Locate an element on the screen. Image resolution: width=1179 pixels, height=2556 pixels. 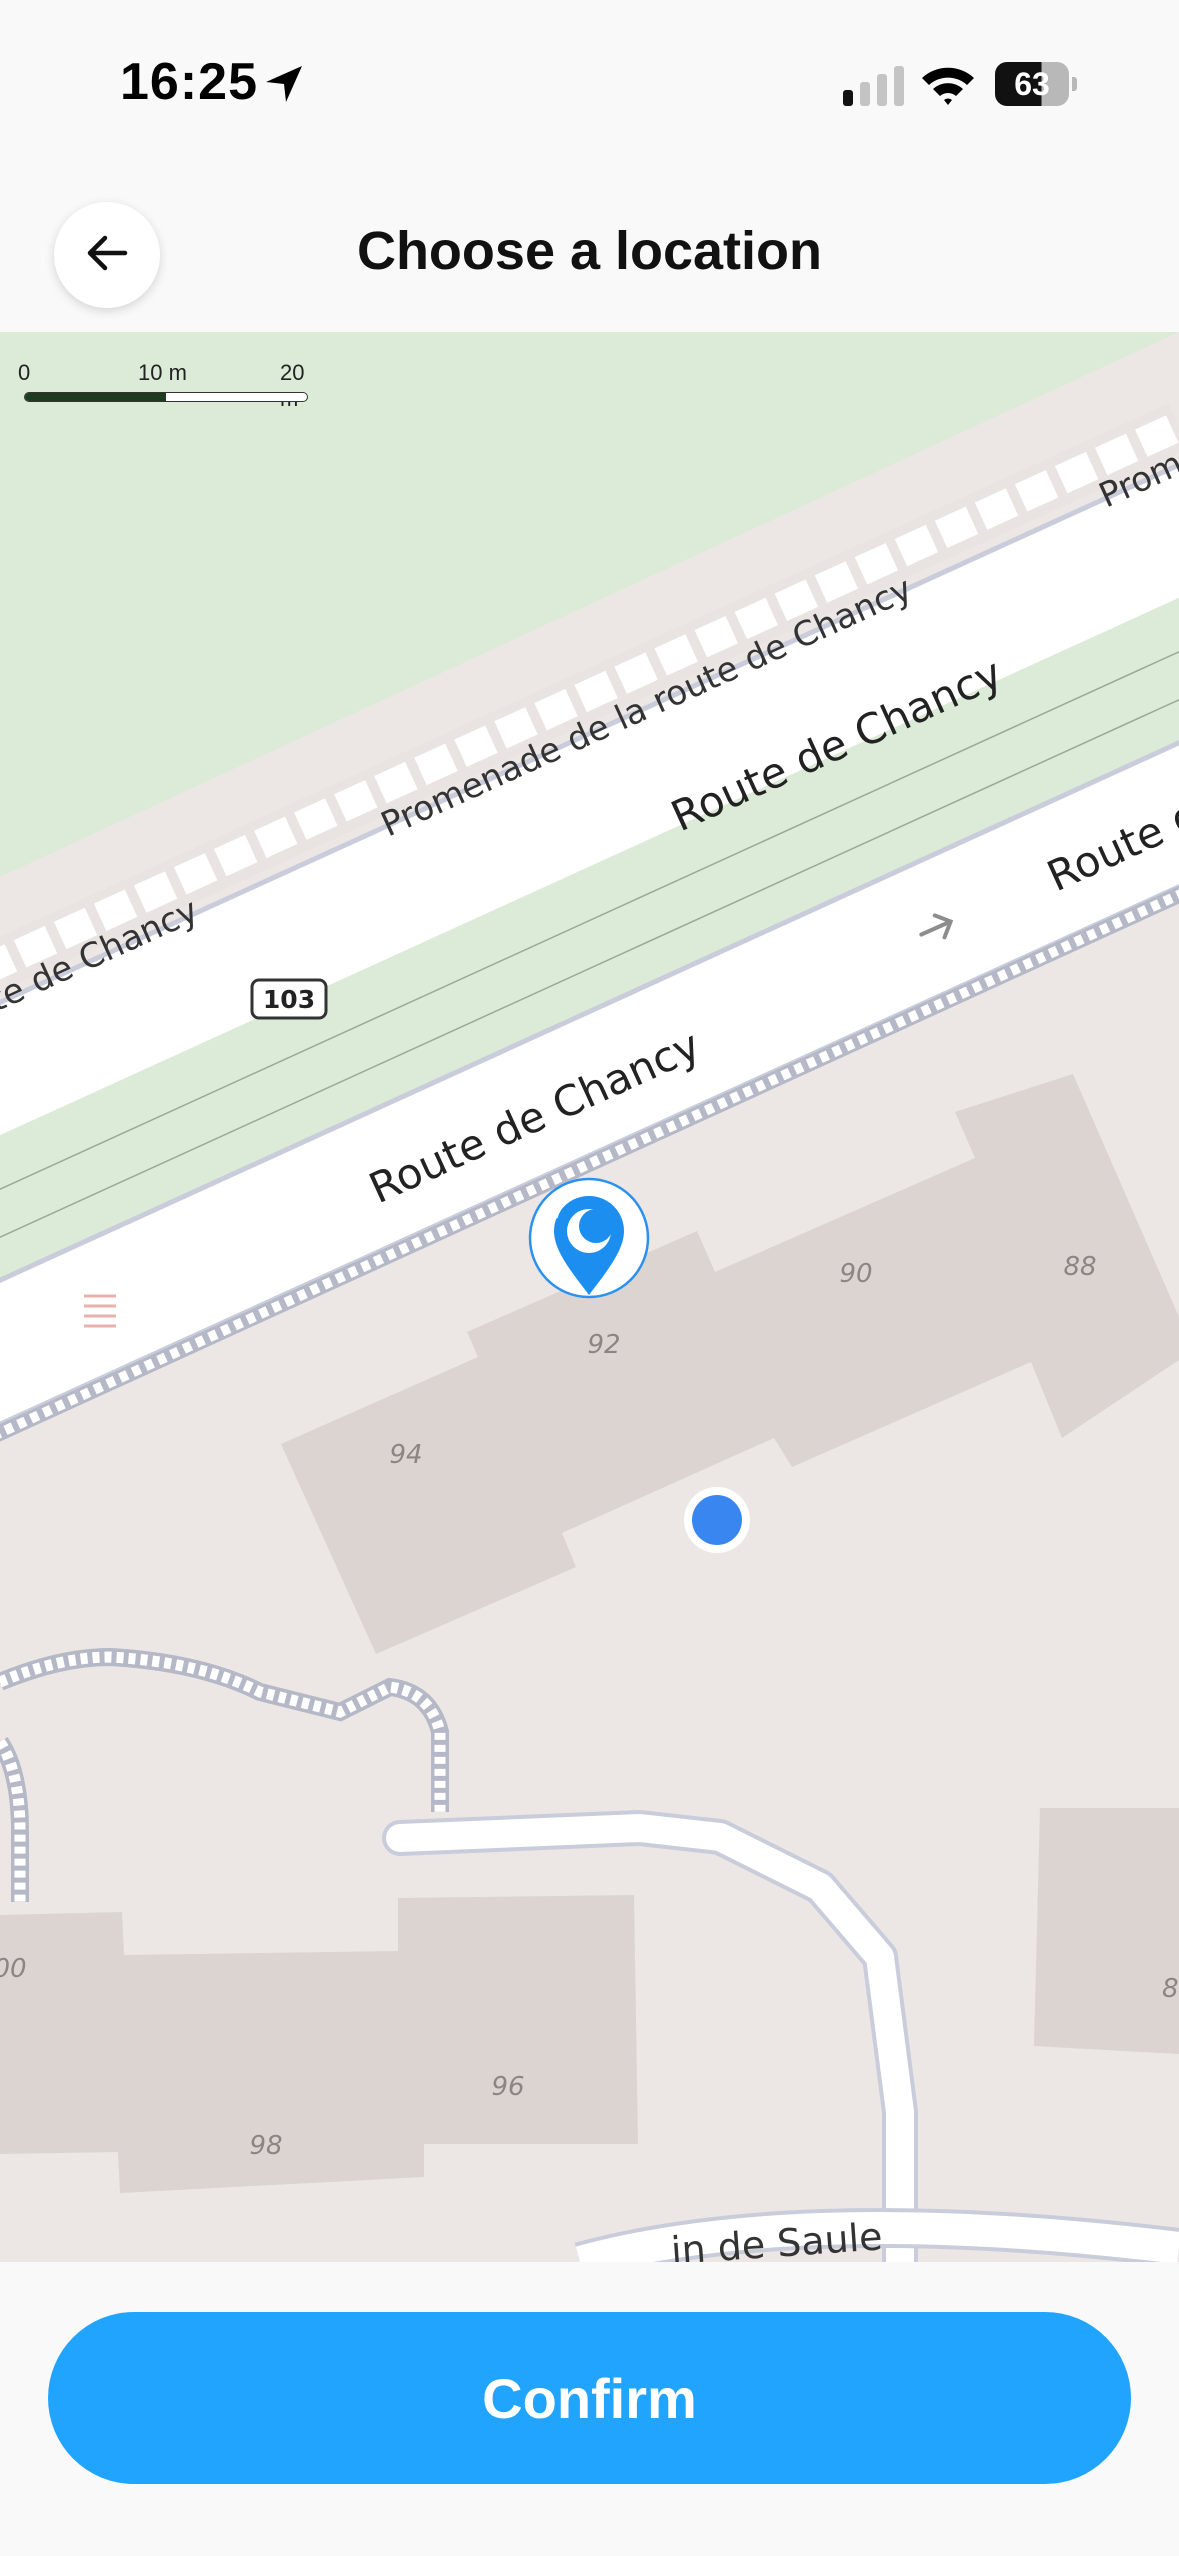
header: Choose a location is located at coordinates (589, 251).